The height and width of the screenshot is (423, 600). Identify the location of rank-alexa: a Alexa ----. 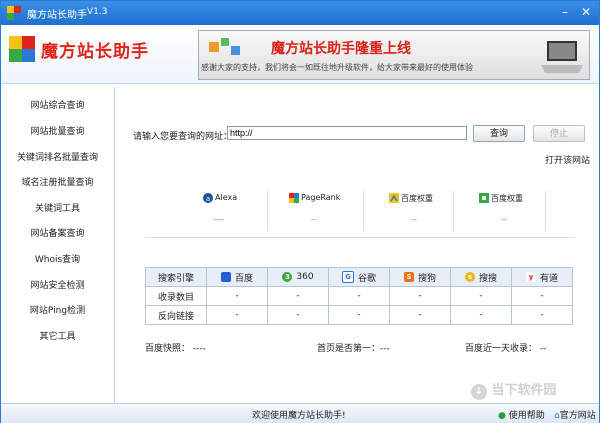
(241, 211).